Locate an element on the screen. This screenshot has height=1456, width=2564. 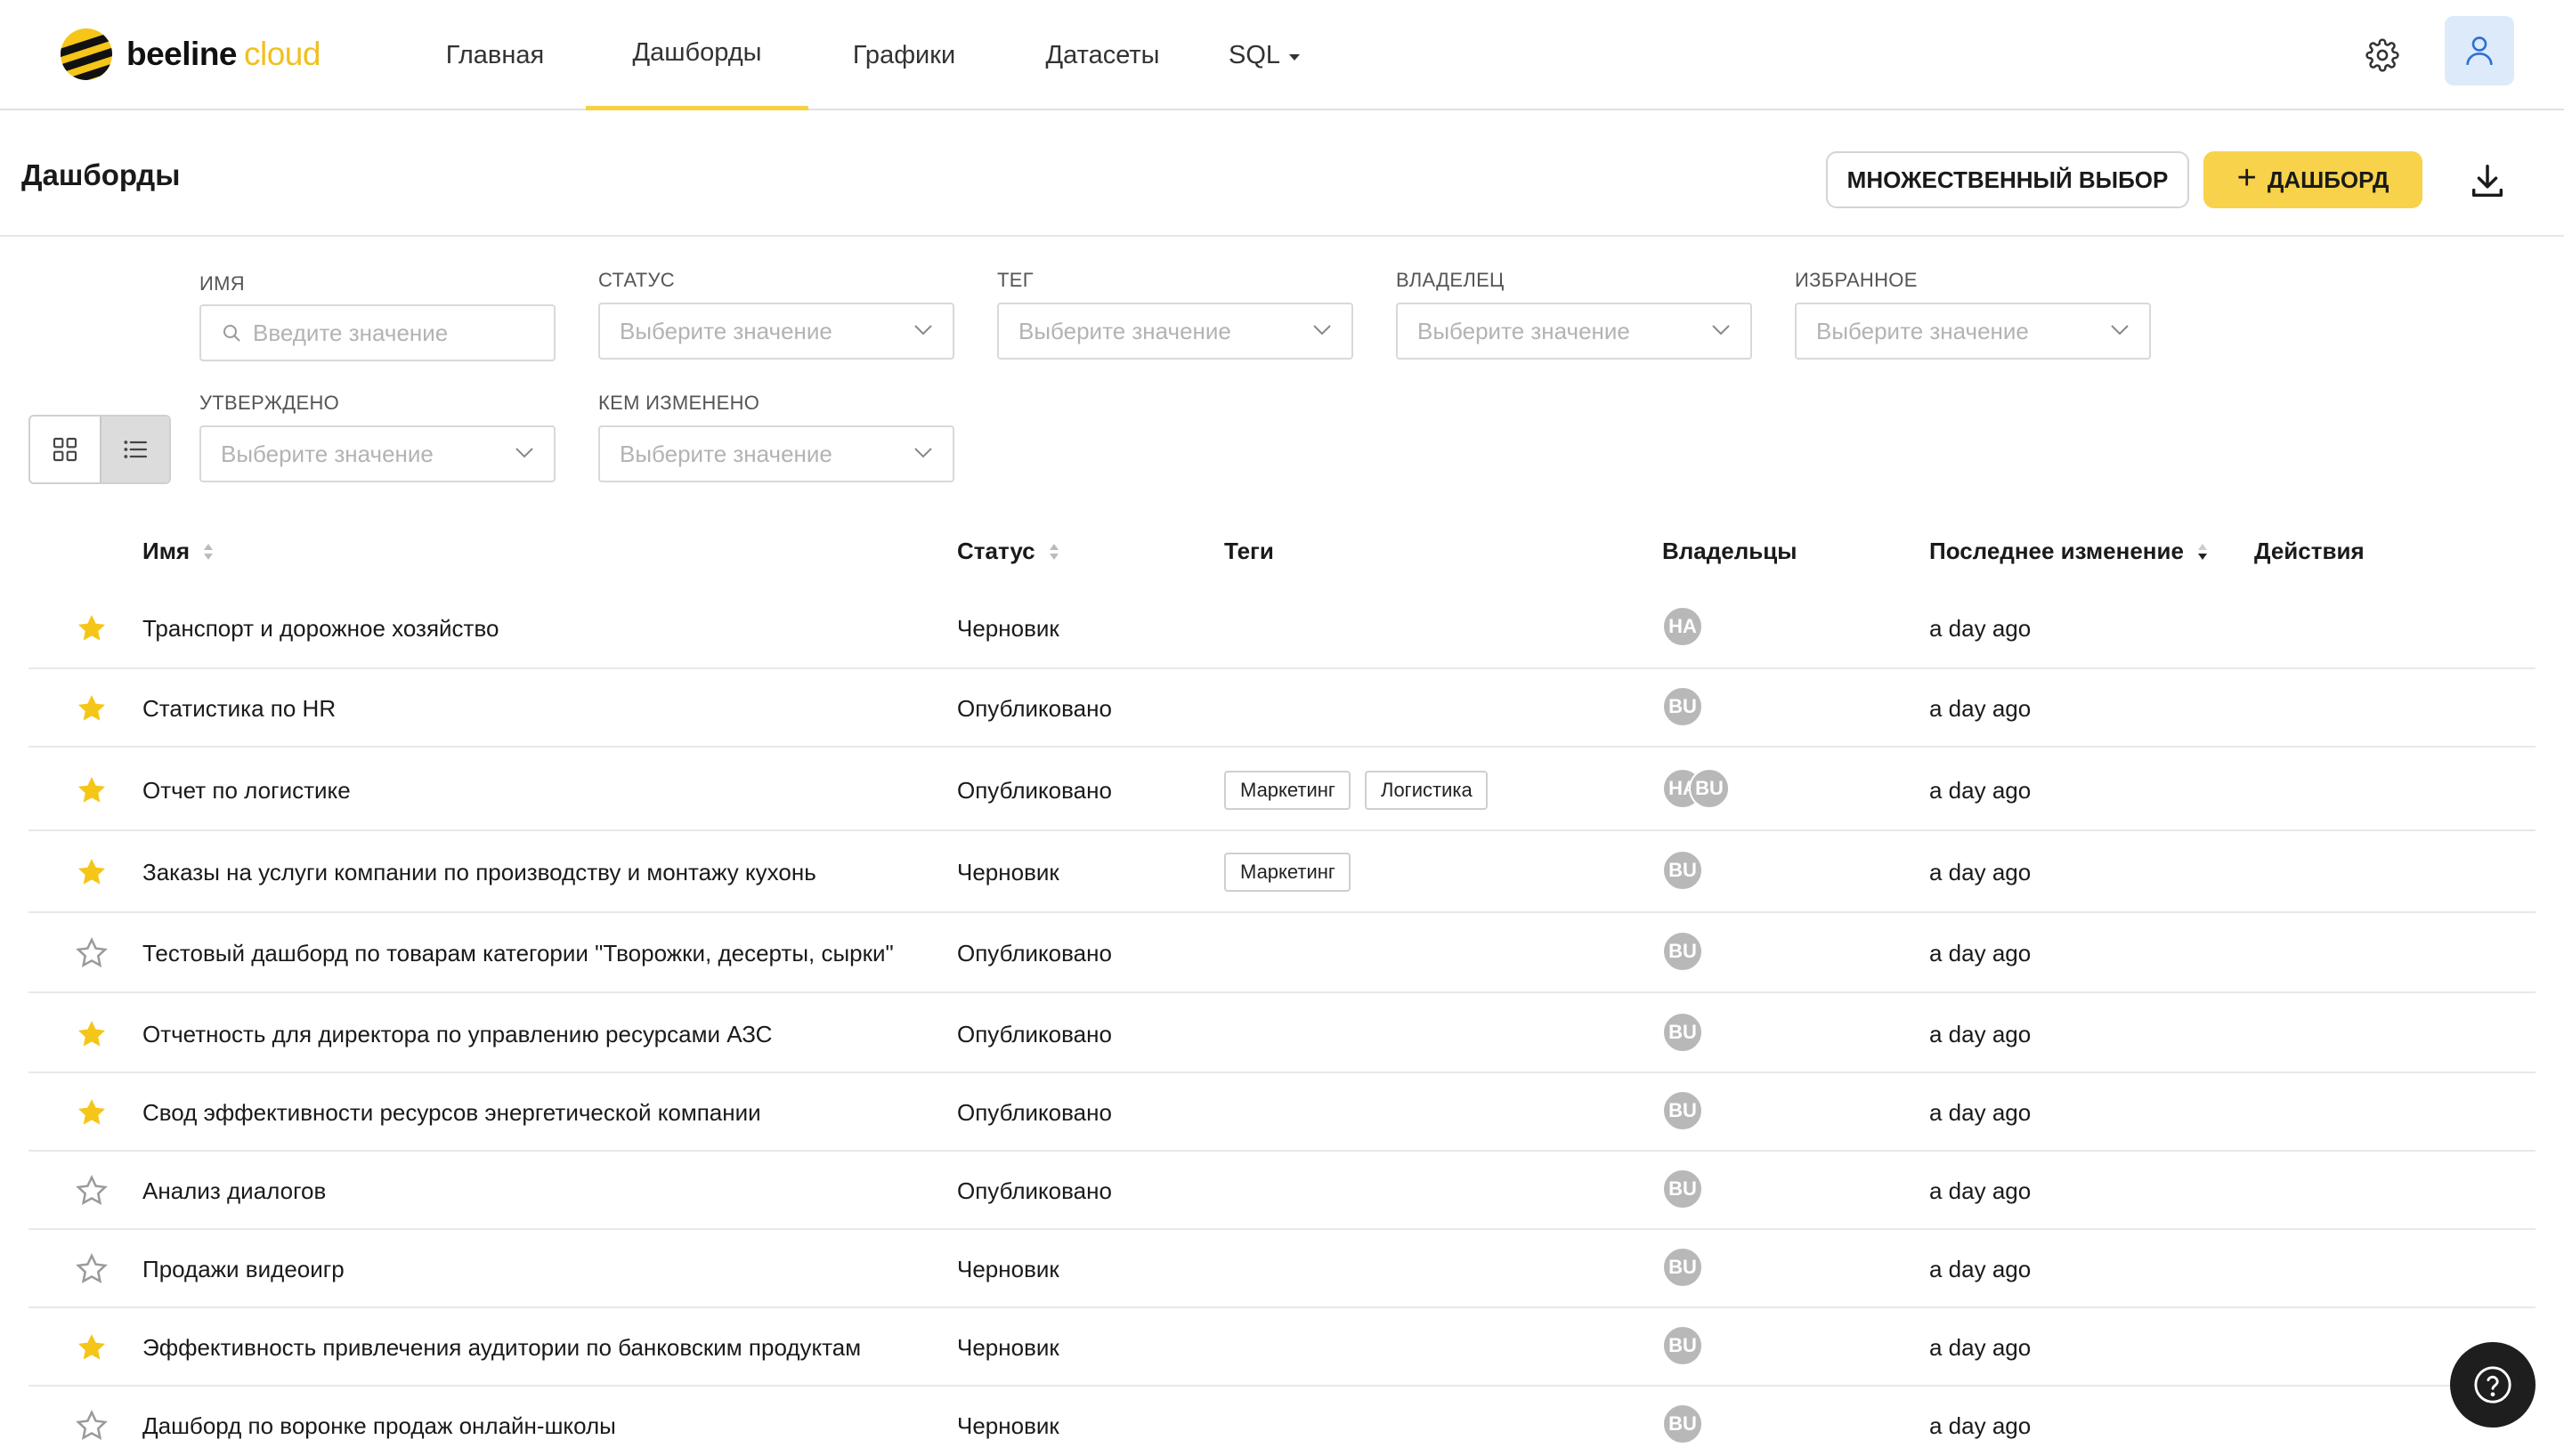
table-row: Анализ диалогов Опубликовано BU a day ago is located at coordinates (1282, 1191).